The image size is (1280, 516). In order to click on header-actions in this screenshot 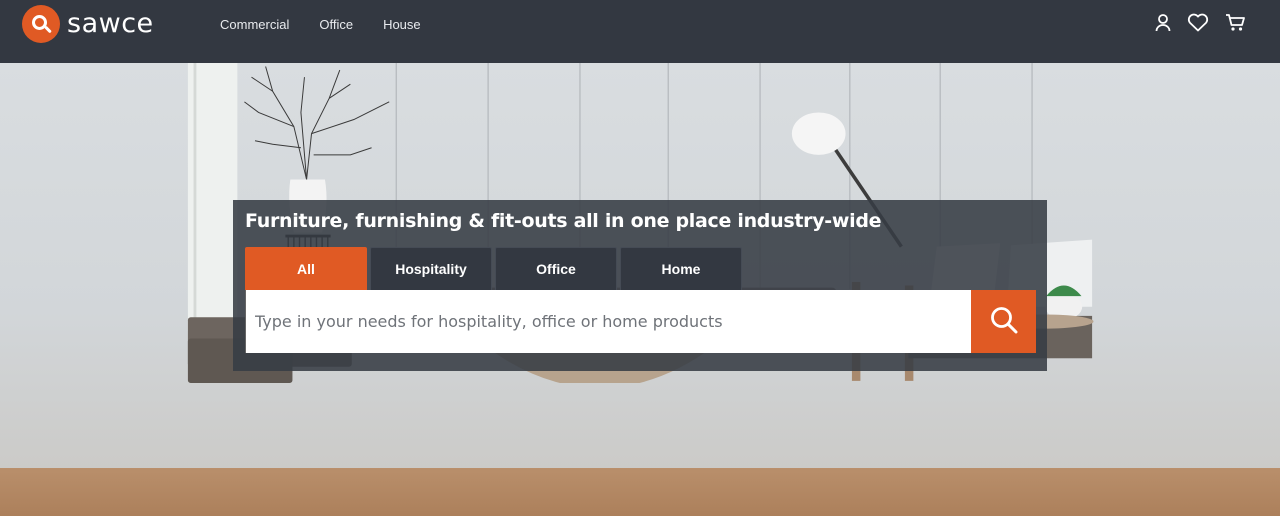, I will do `click(1200, 22)`.